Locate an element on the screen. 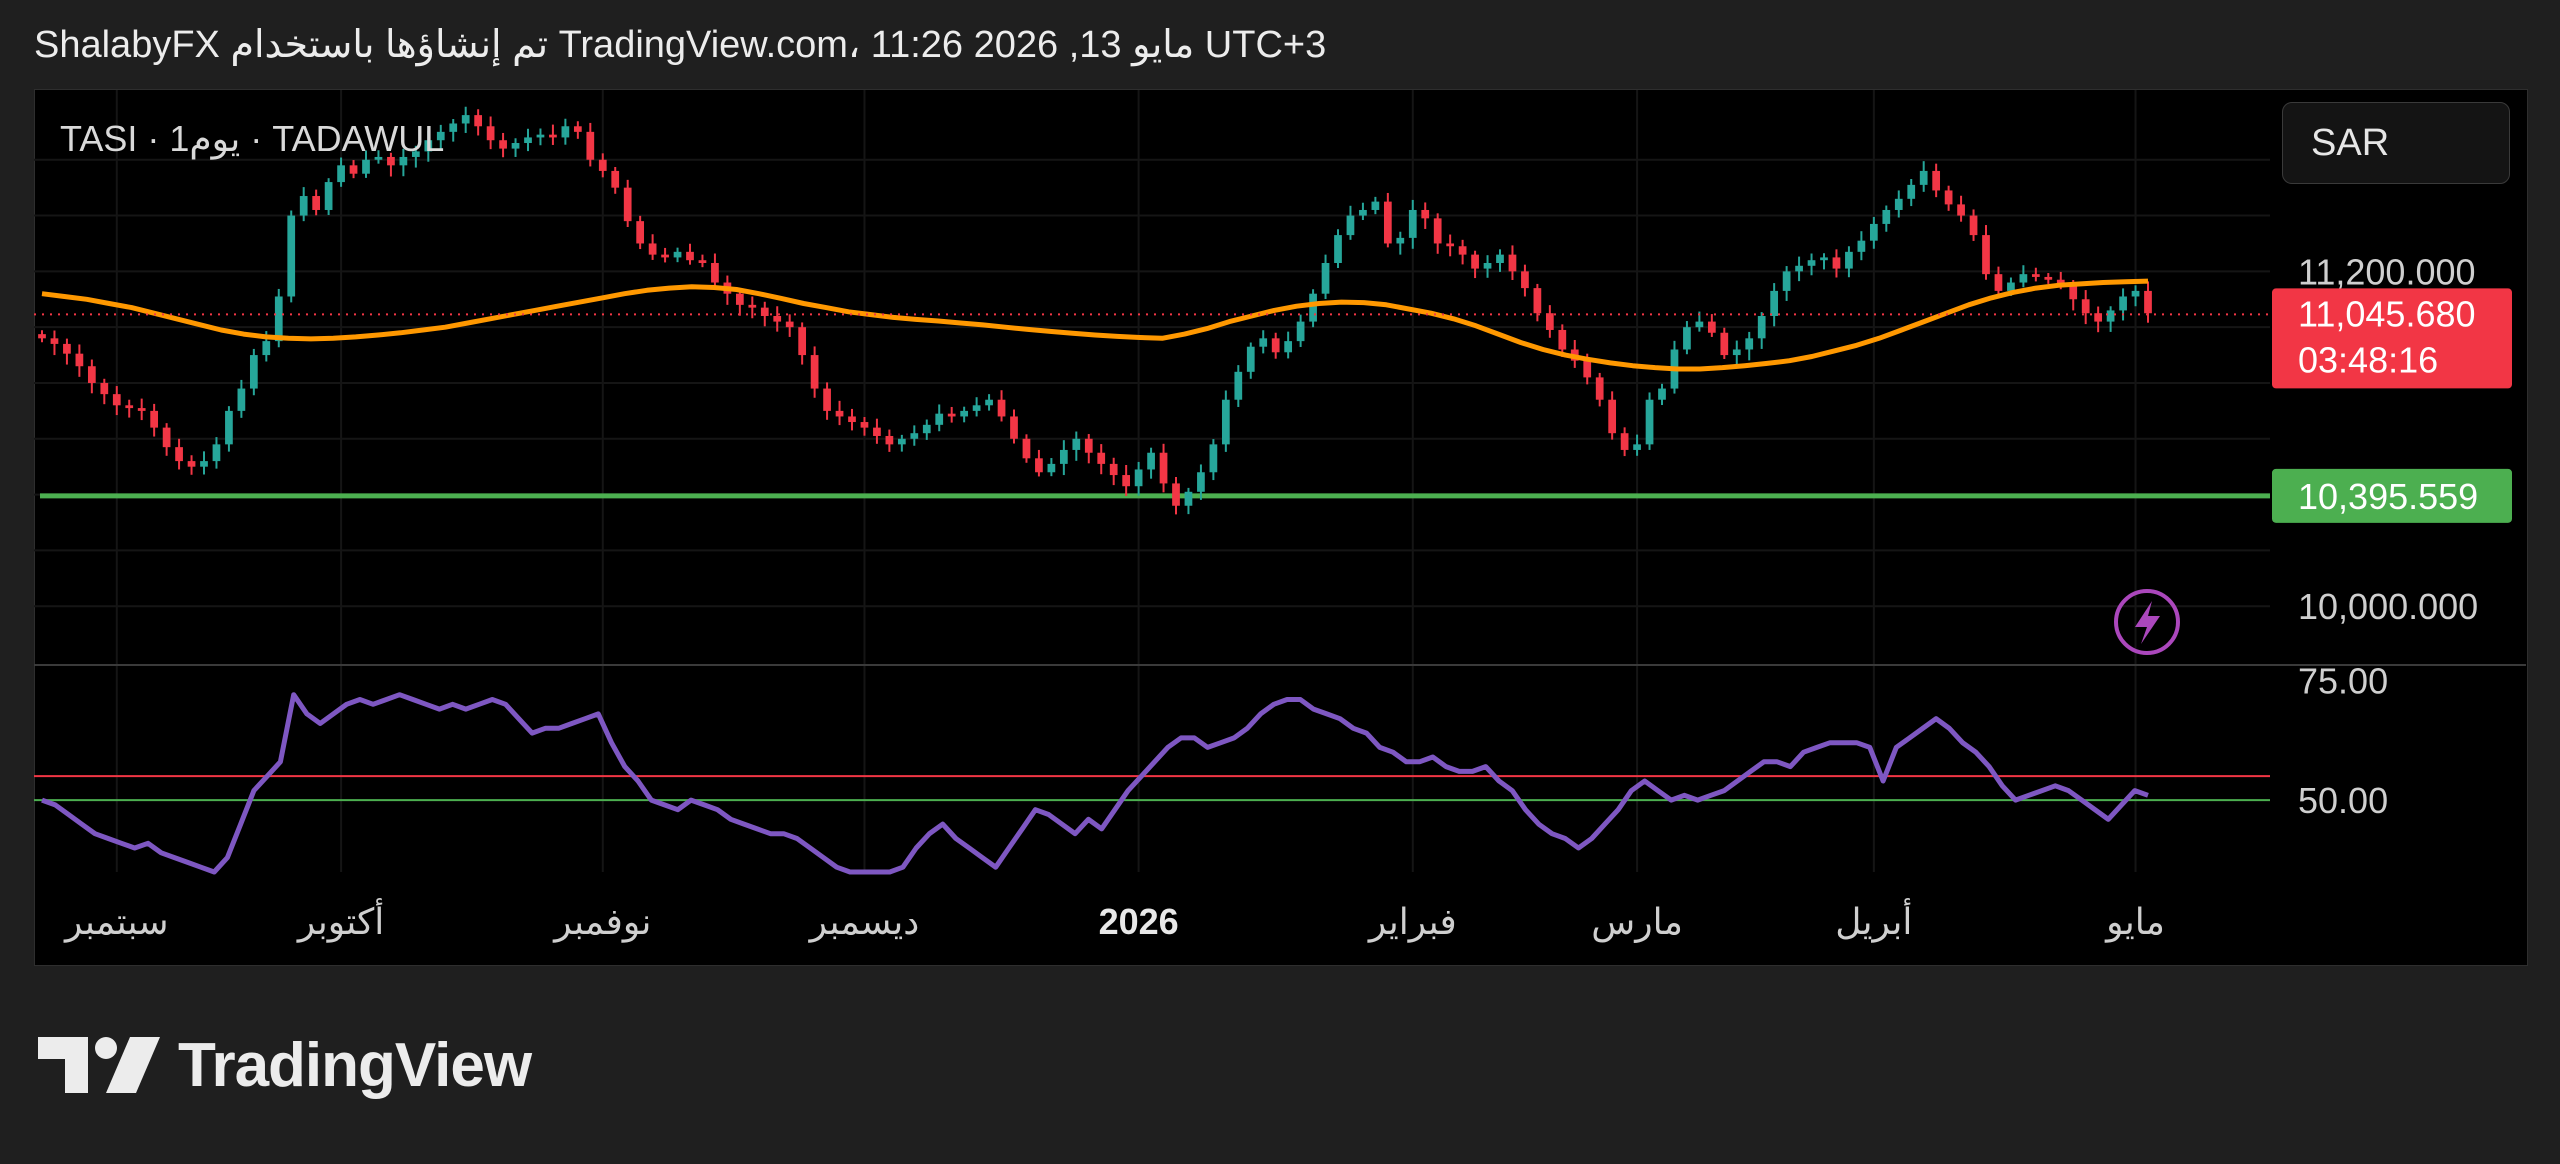  rsi-layer is located at coordinates (1152, 783).